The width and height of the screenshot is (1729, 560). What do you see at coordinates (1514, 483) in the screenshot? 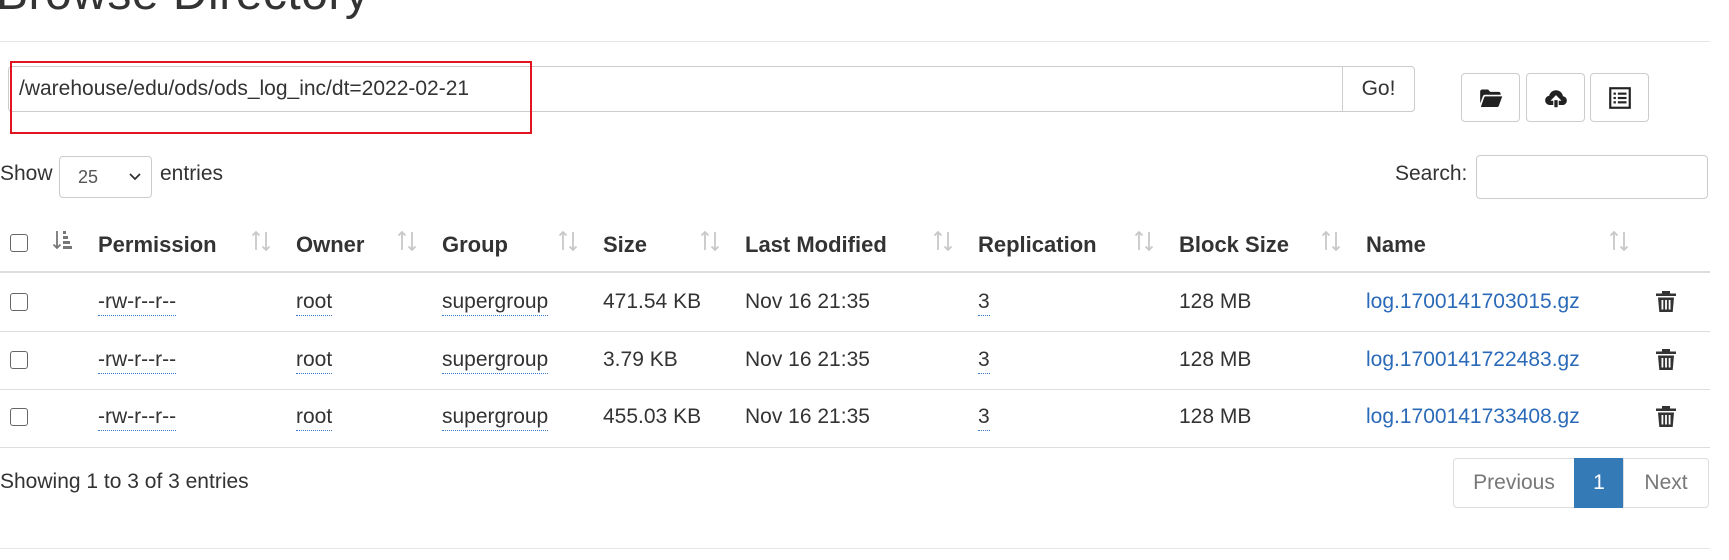
I see `pagination-previous-button: Previous` at bounding box center [1514, 483].